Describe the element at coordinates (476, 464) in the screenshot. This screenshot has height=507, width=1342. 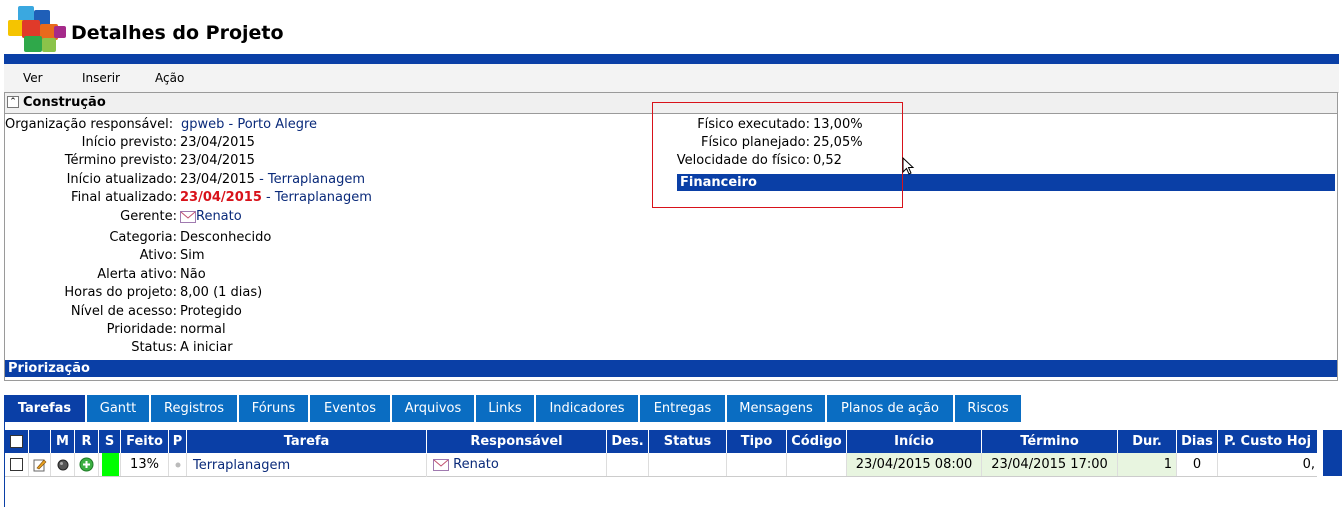
I see `row-responsavel: Renato` at that location.